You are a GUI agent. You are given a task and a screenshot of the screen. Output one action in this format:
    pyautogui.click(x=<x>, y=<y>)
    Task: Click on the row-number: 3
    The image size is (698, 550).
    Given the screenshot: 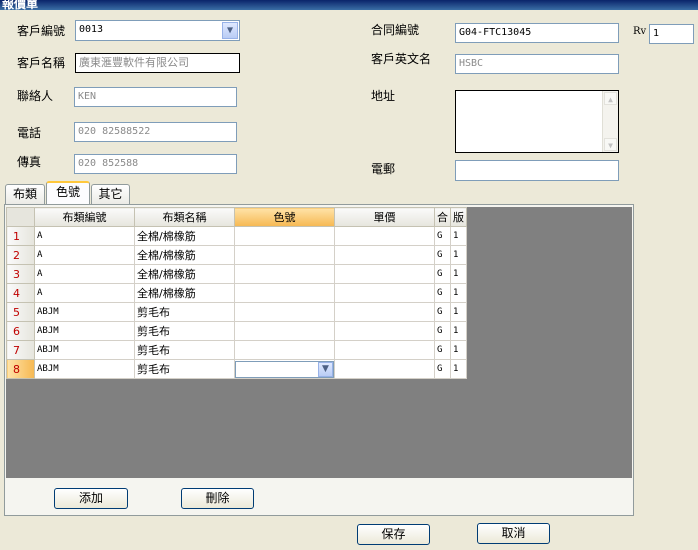 What is the action you would take?
    pyautogui.click(x=20, y=274)
    